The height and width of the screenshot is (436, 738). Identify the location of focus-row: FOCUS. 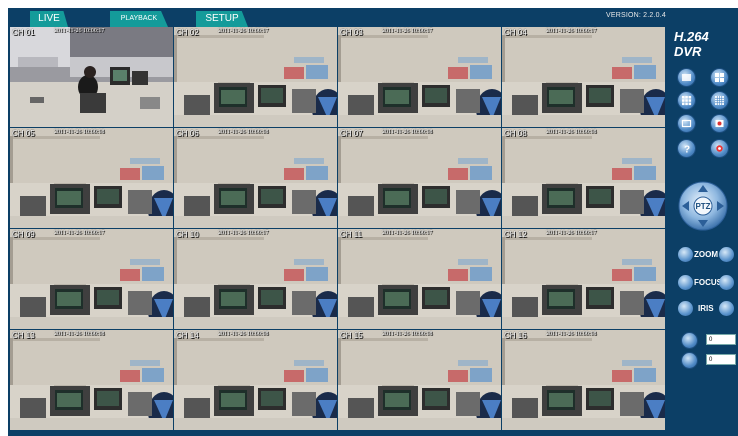
(706, 284).